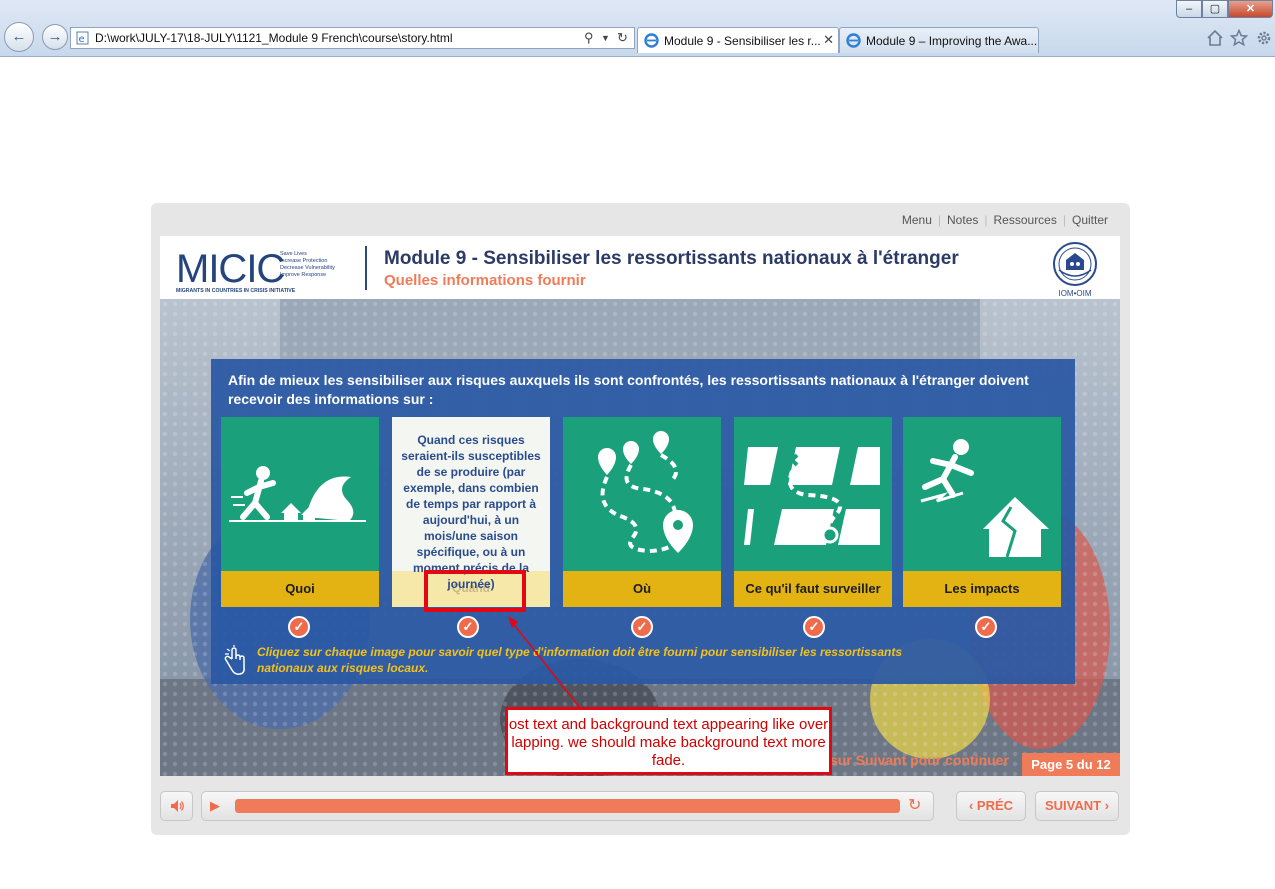  I want to click on seekbar-container: ▶ ↻, so click(567, 806).